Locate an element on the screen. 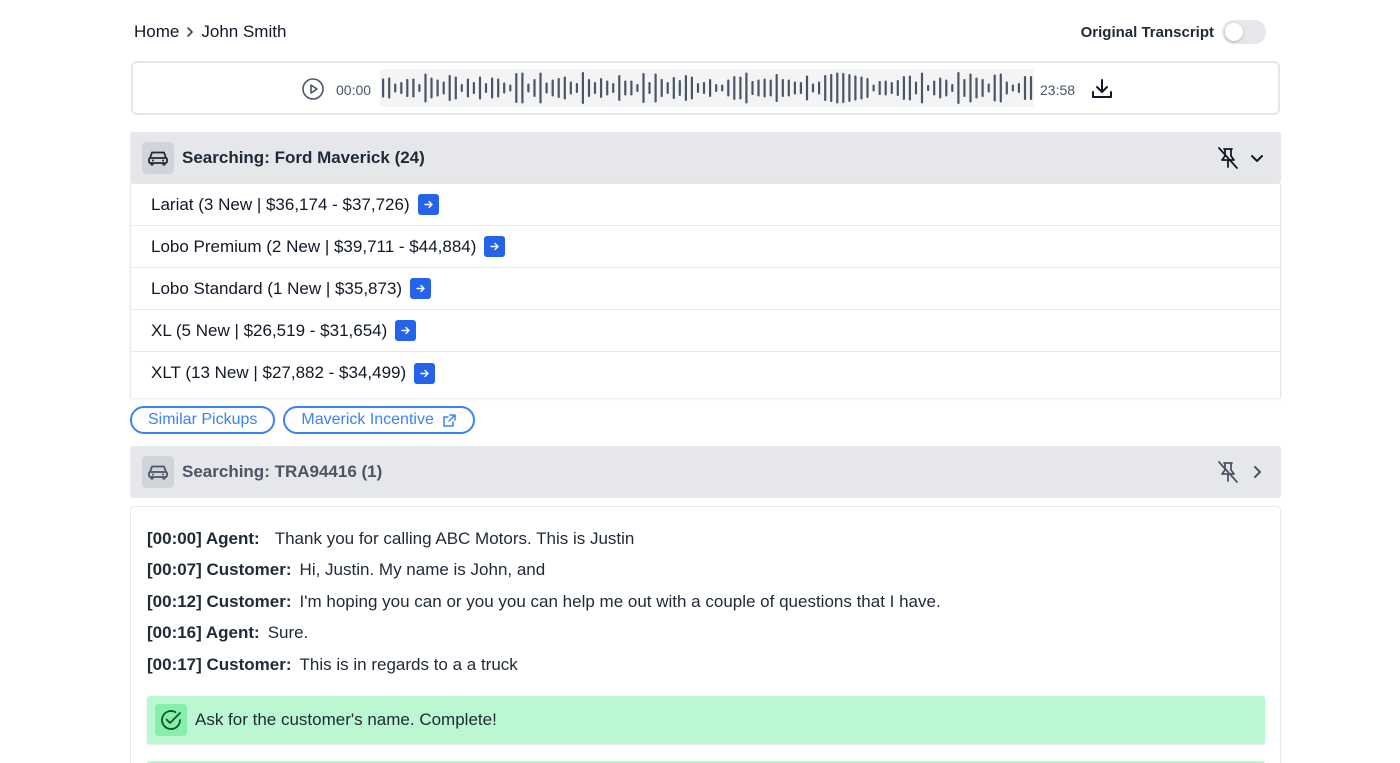 This screenshot has width=1400, height=763. breadcrumb-current: John Smith is located at coordinates (244, 31).